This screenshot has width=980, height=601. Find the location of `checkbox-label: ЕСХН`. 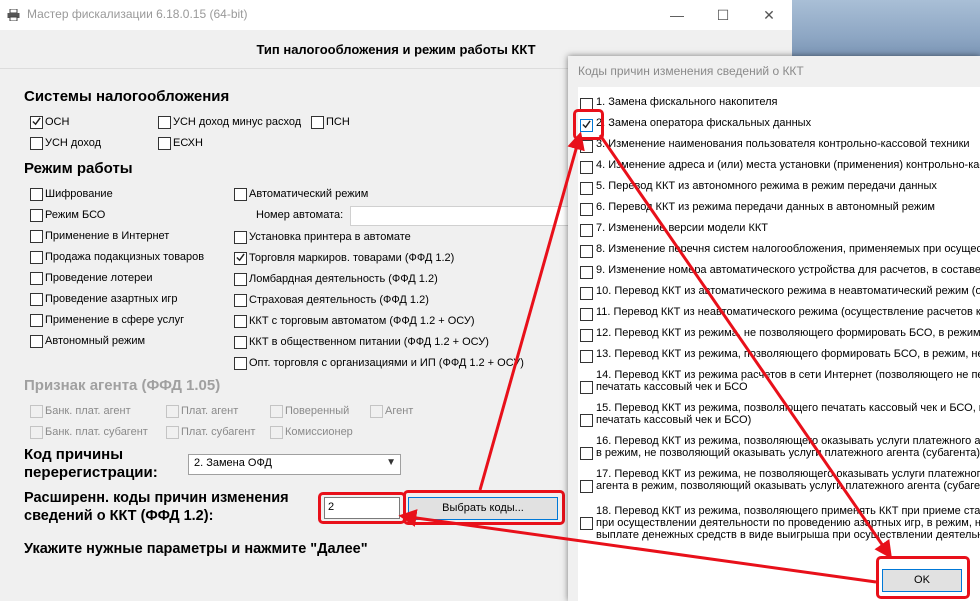

checkbox-label: ЕСХН is located at coordinates (188, 143).